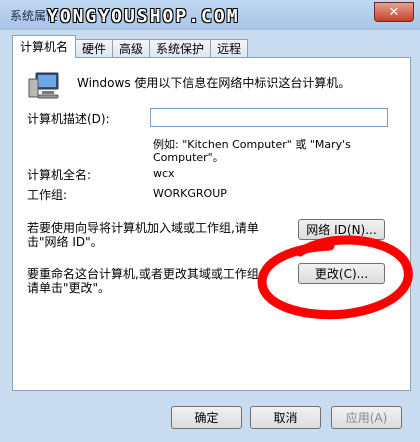  Describe the element at coordinates (366, 417) in the screenshot. I see `apply-button: 应用(A)` at that location.